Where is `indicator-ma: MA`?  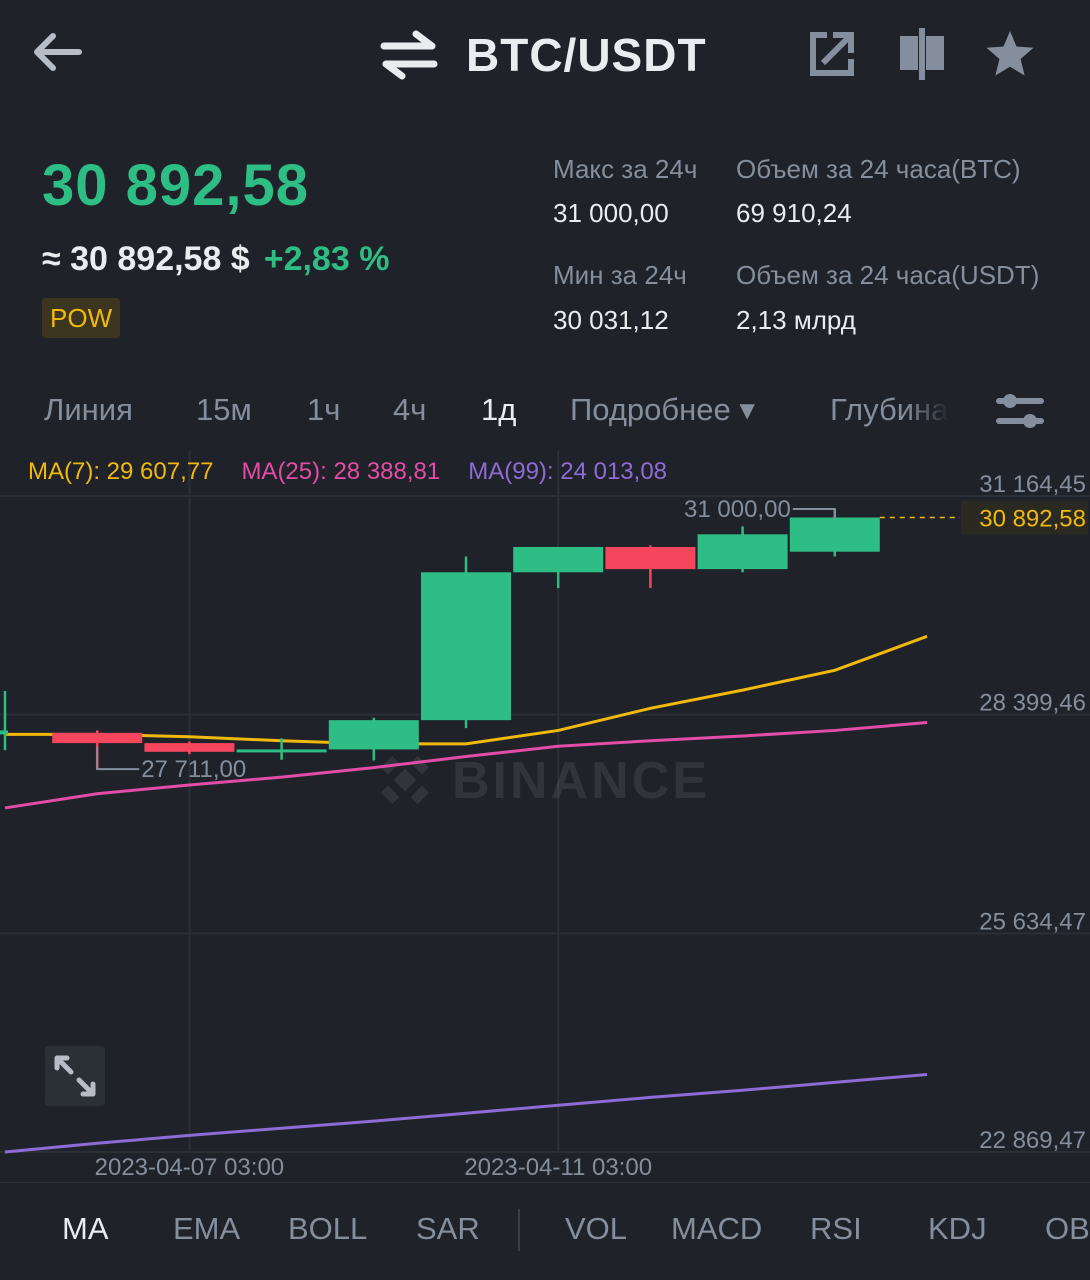
indicator-ma: MA is located at coordinates (85, 1229).